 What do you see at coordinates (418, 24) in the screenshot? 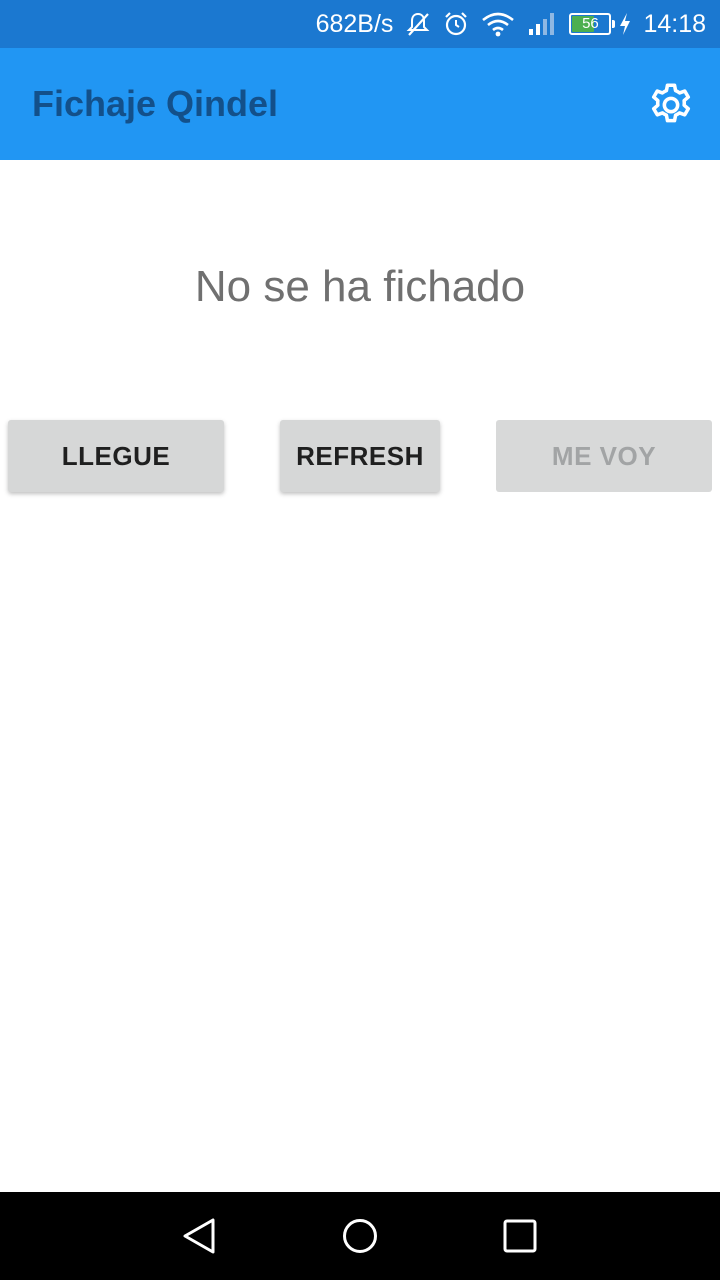
I see `mute-icon` at bounding box center [418, 24].